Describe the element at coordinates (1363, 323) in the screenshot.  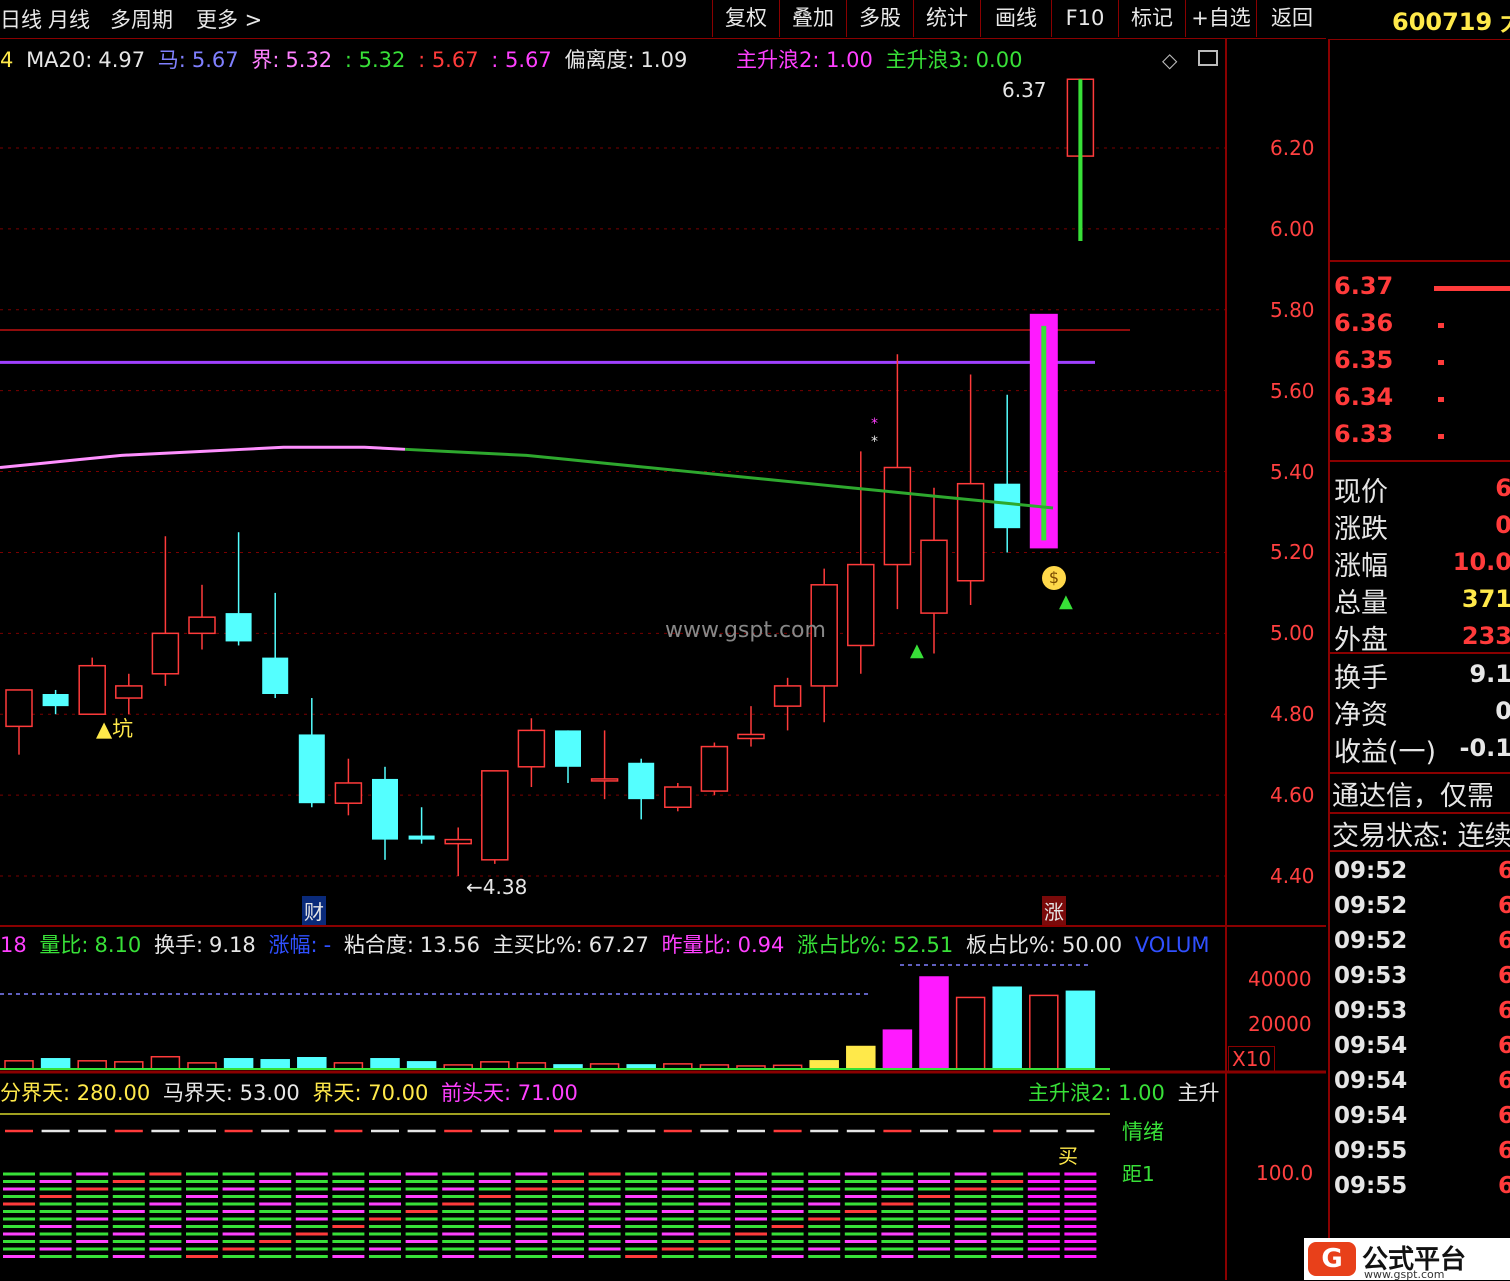
I see `orderbook-price: 6.36` at that location.